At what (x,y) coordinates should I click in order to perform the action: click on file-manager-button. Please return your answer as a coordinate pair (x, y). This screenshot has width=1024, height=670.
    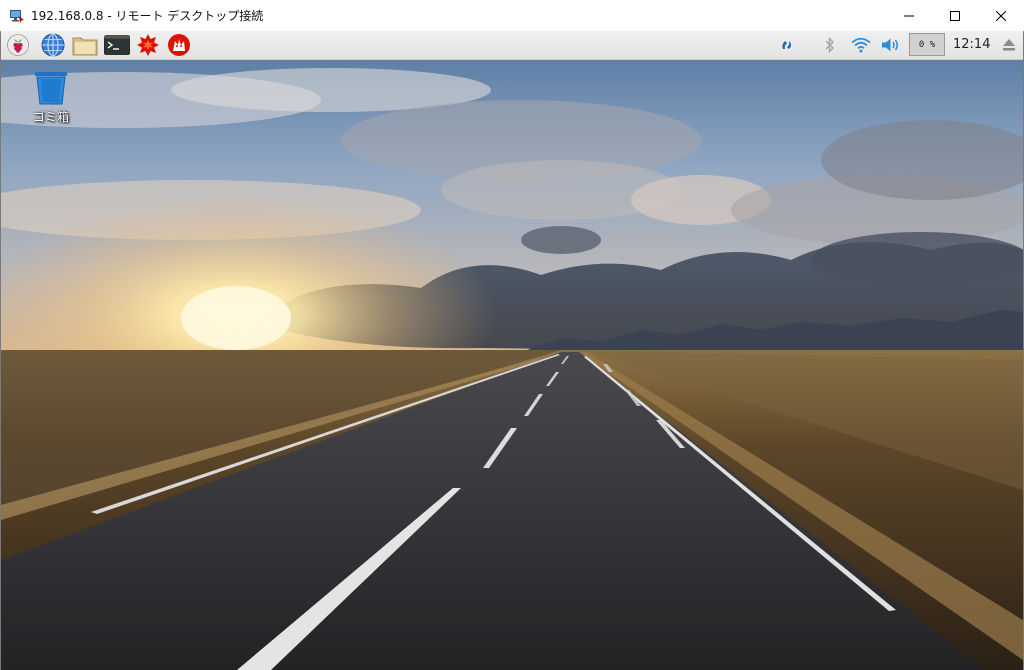
    Looking at the image, I should click on (85, 45).